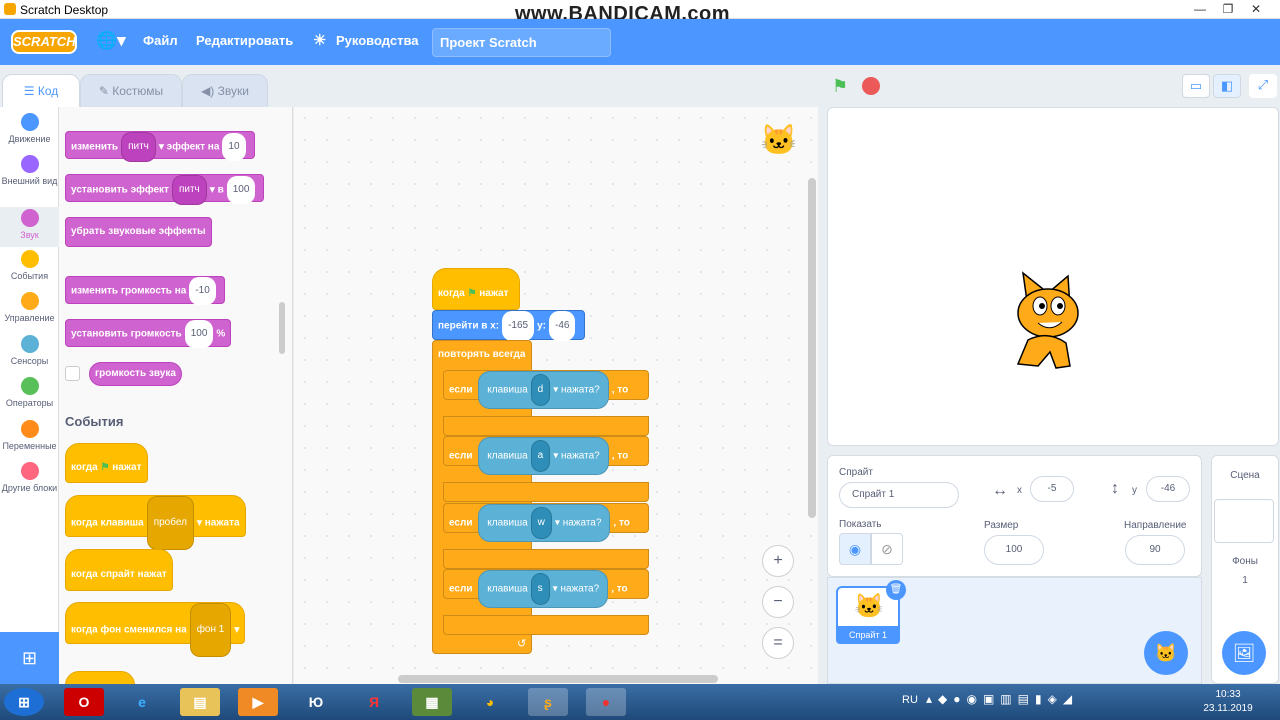  I want to click on zoom-out-button: −, so click(778, 602).